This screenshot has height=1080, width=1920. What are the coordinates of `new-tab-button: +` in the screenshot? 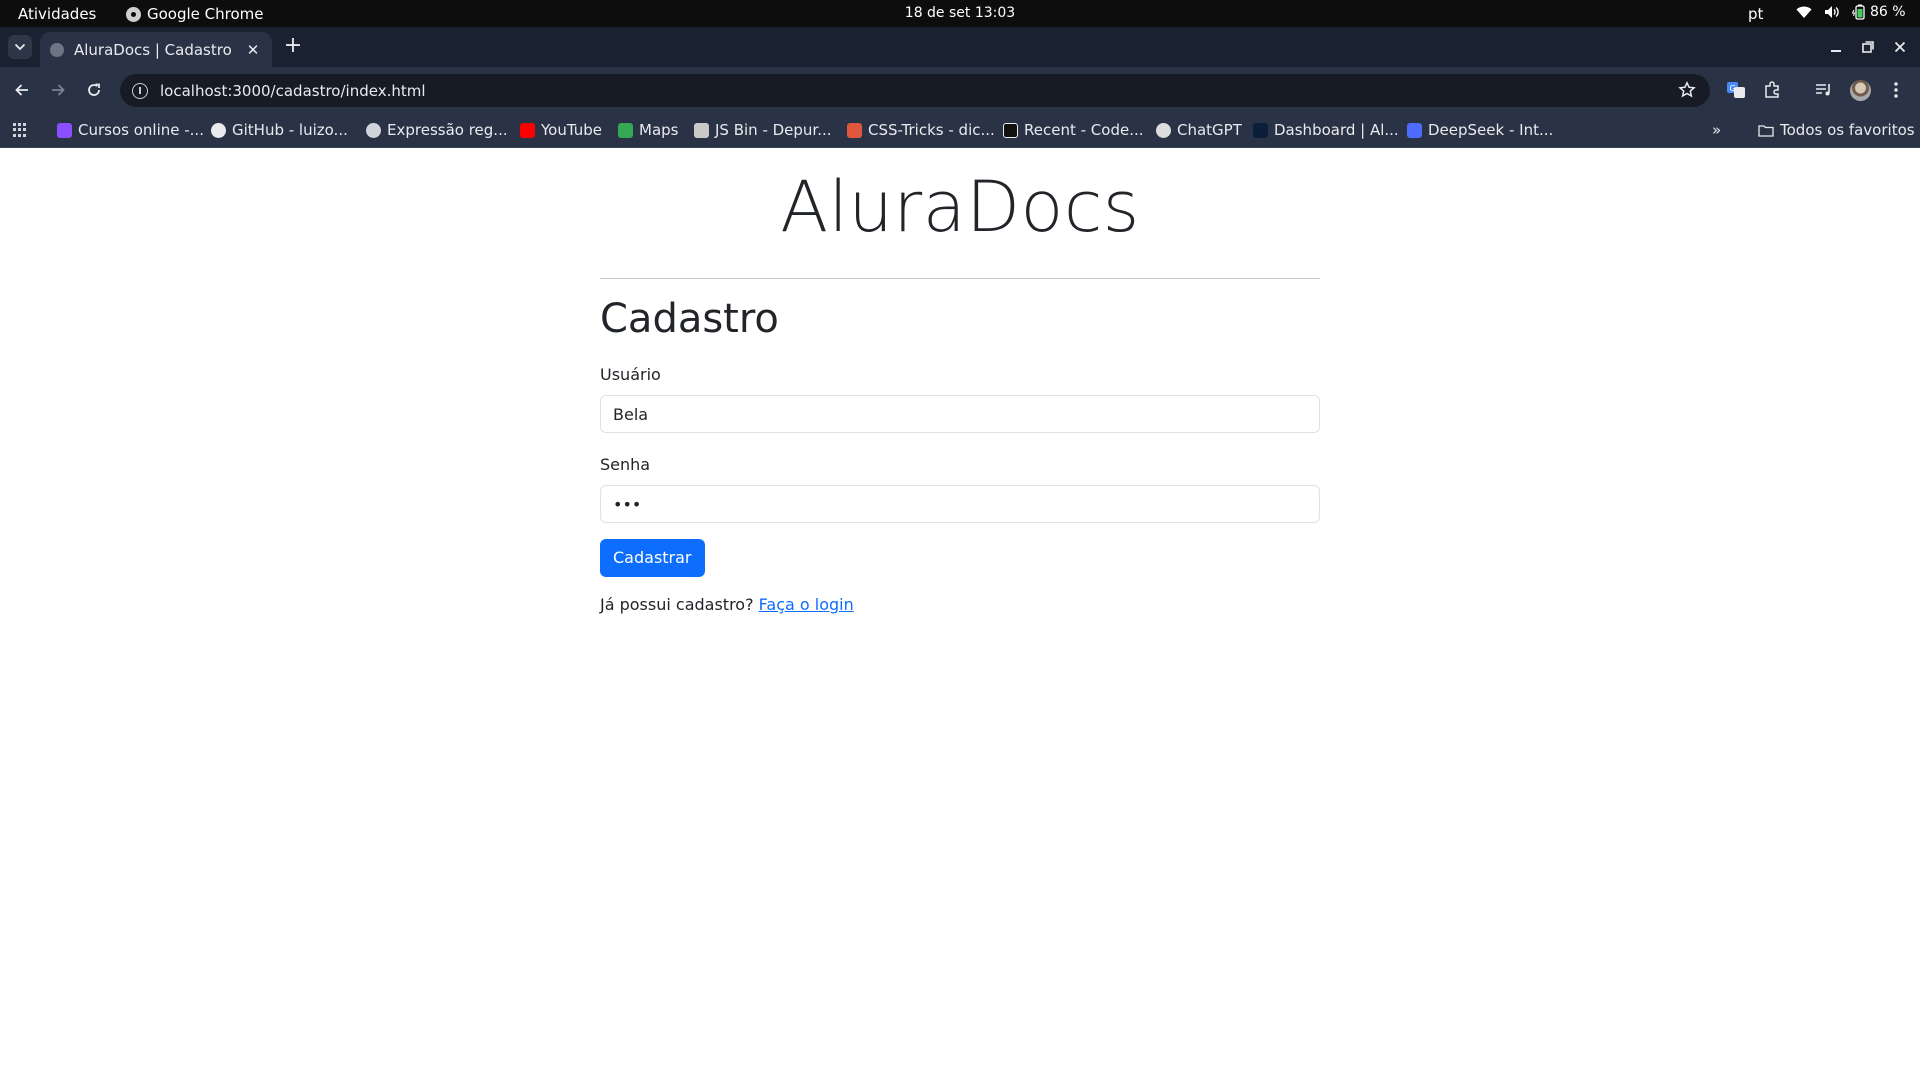 It's located at (293, 46).